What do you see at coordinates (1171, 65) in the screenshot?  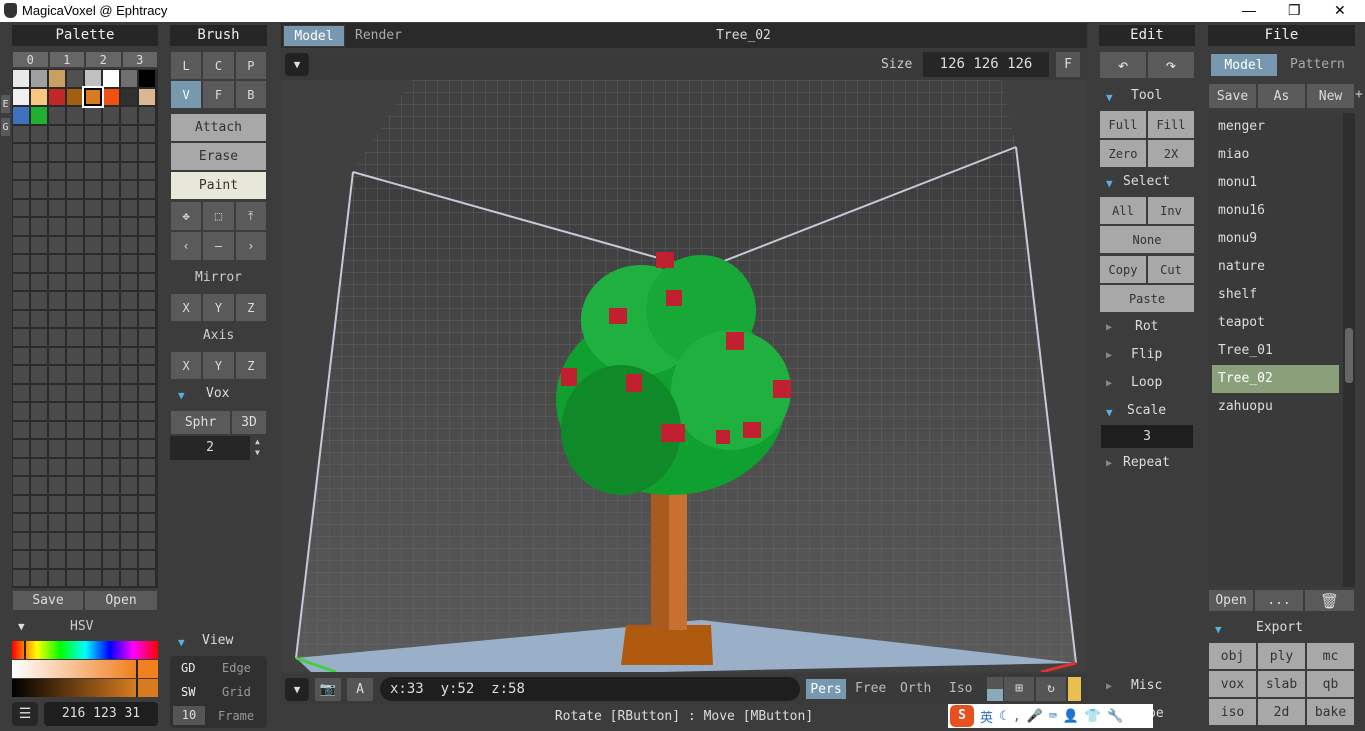 I see `redo-icon: ↷` at bounding box center [1171, 65].